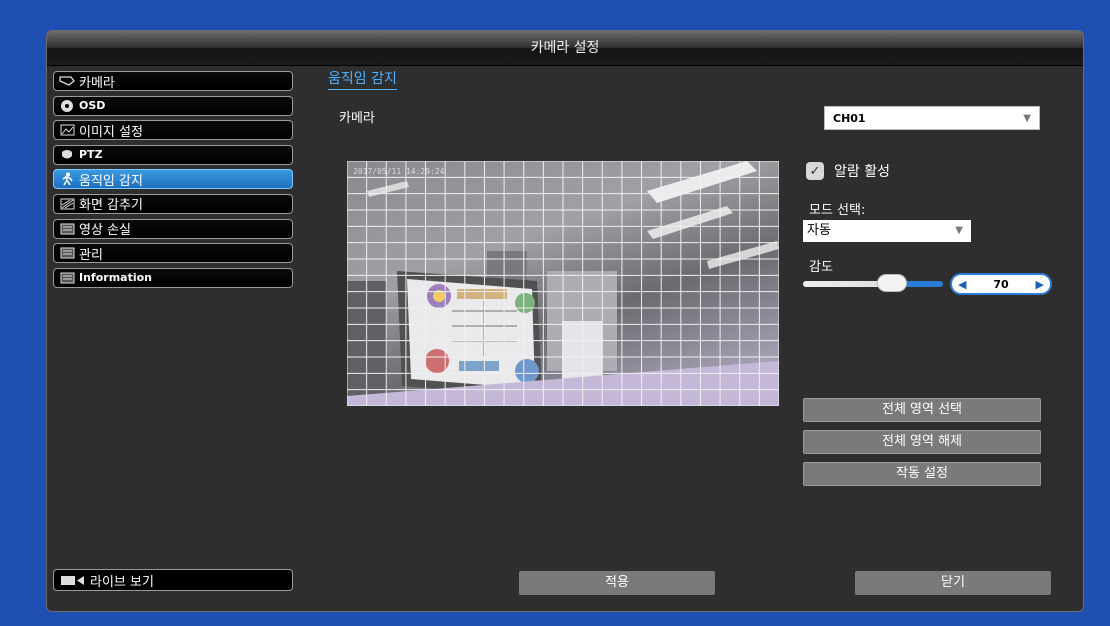 This screenshot has width=1110, height=626. What do you see at coordinates (617, 583) in the screenshot?
I see `apply-button: 적용` at bounding box center [617, 583].